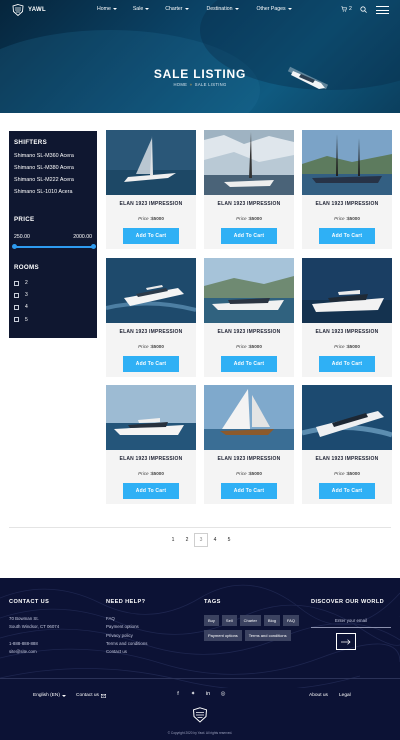 The width and height of the screenshot is (400, 740). I want to click on menu-home: Home, so click(107, 9).